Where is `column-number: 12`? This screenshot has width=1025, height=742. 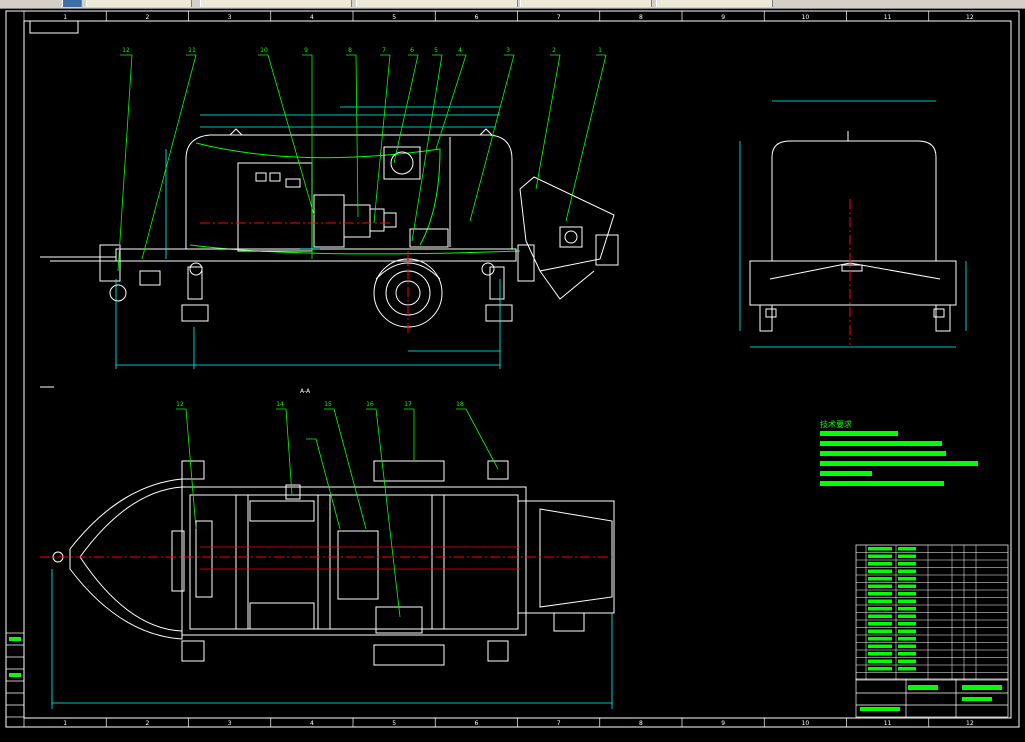 column-number: 12 is located at coordinates (970, 17).